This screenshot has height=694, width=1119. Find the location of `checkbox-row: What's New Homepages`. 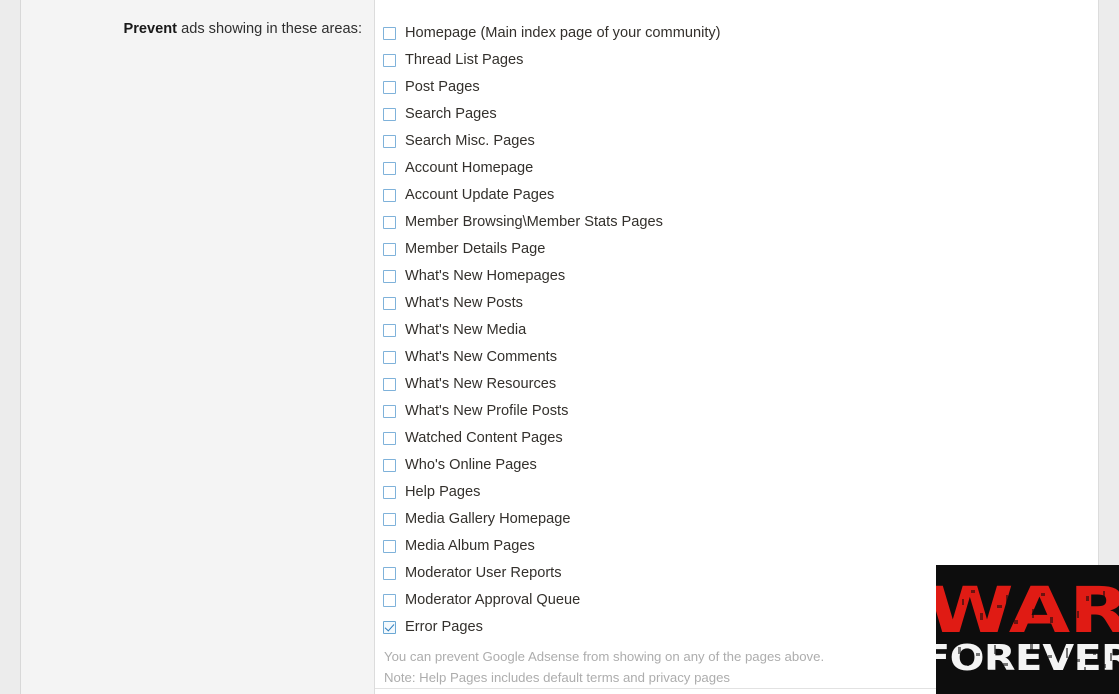

checkbox-row: What's New Homepages is located at coordinates (740, 276).